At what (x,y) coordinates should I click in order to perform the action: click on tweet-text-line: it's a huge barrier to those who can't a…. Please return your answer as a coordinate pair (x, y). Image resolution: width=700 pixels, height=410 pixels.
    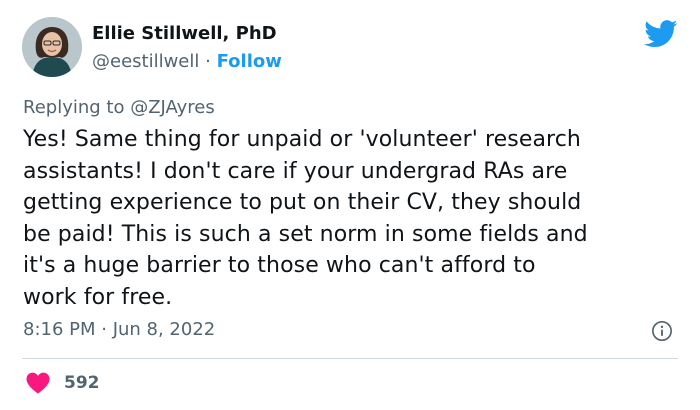
    Looking at the image, I should click on (279, 265).